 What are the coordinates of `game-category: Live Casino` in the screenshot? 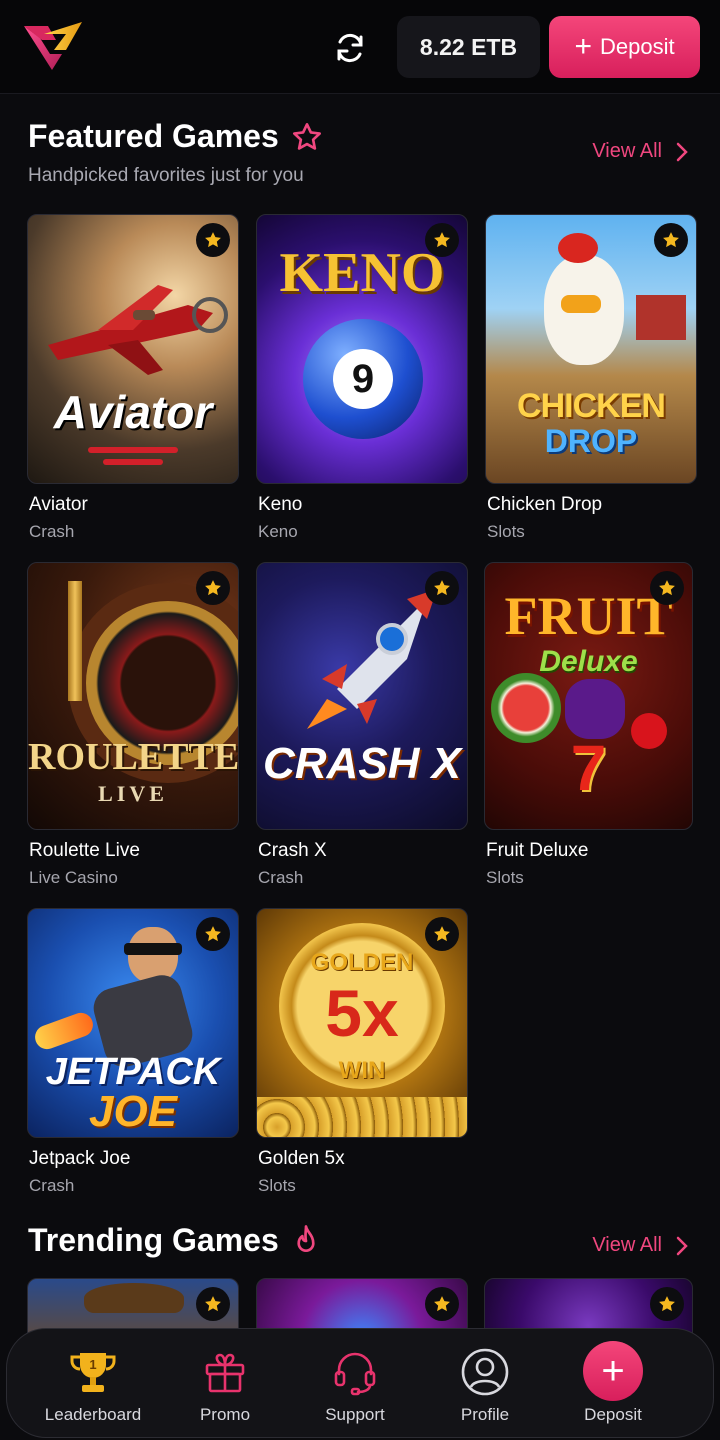 It's located at (73, 877).